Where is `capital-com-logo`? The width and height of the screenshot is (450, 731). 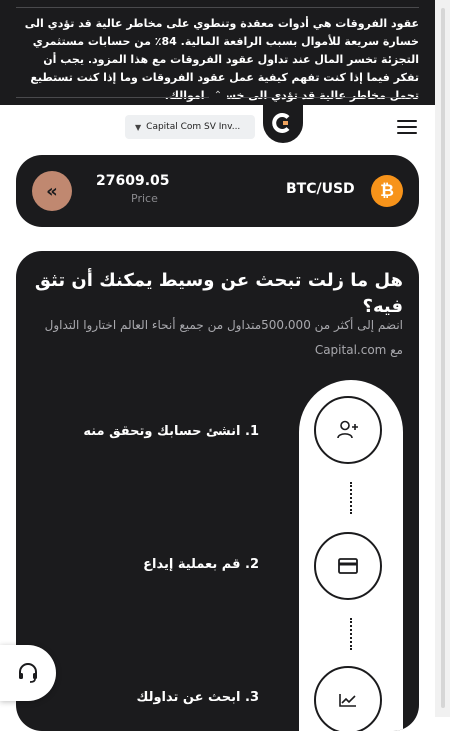
capital-com-logo is located at coordinates (283, 123).